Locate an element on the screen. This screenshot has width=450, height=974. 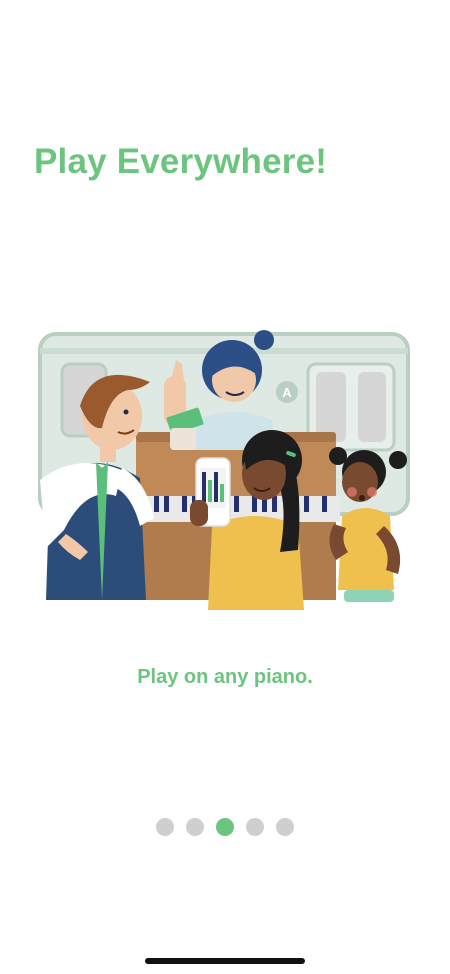
home-indicator-bar is located at coordinates (225, 961).